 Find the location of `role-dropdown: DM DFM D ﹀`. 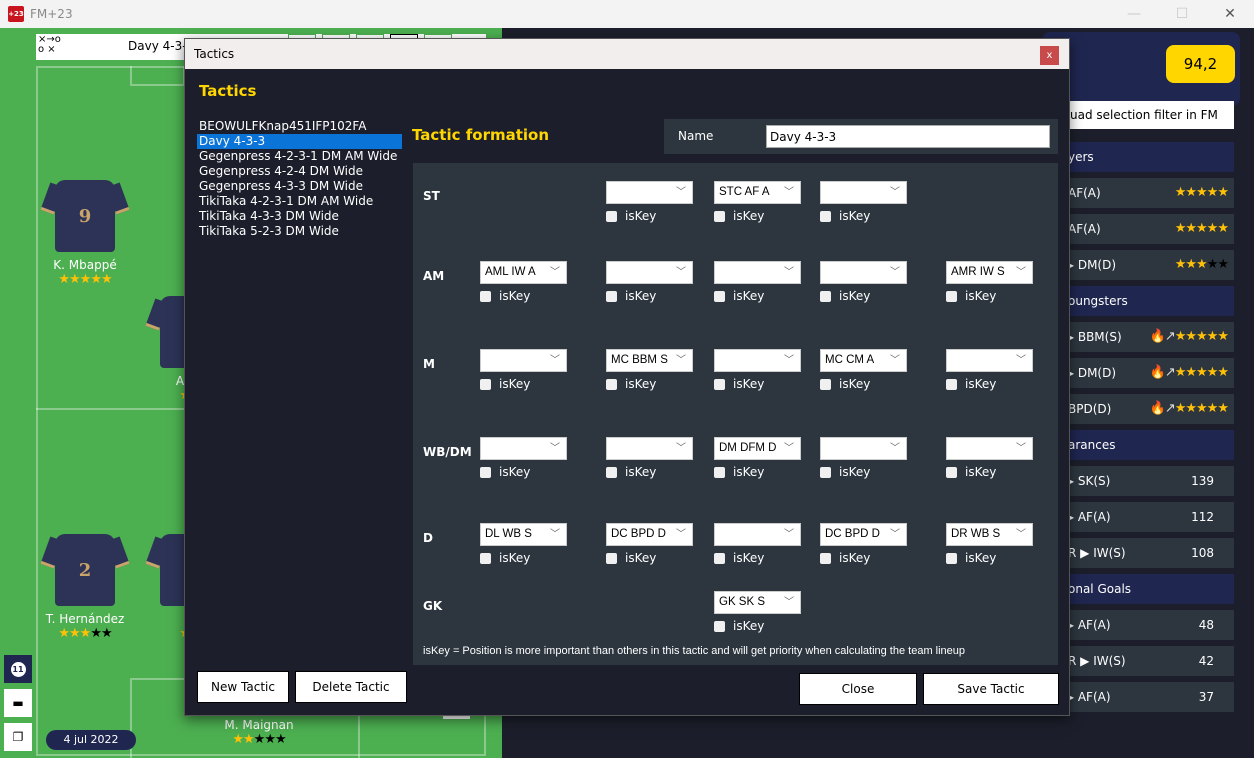

role-dropdown: DM DFM D ﹀ is located at coordinates (757, 448).